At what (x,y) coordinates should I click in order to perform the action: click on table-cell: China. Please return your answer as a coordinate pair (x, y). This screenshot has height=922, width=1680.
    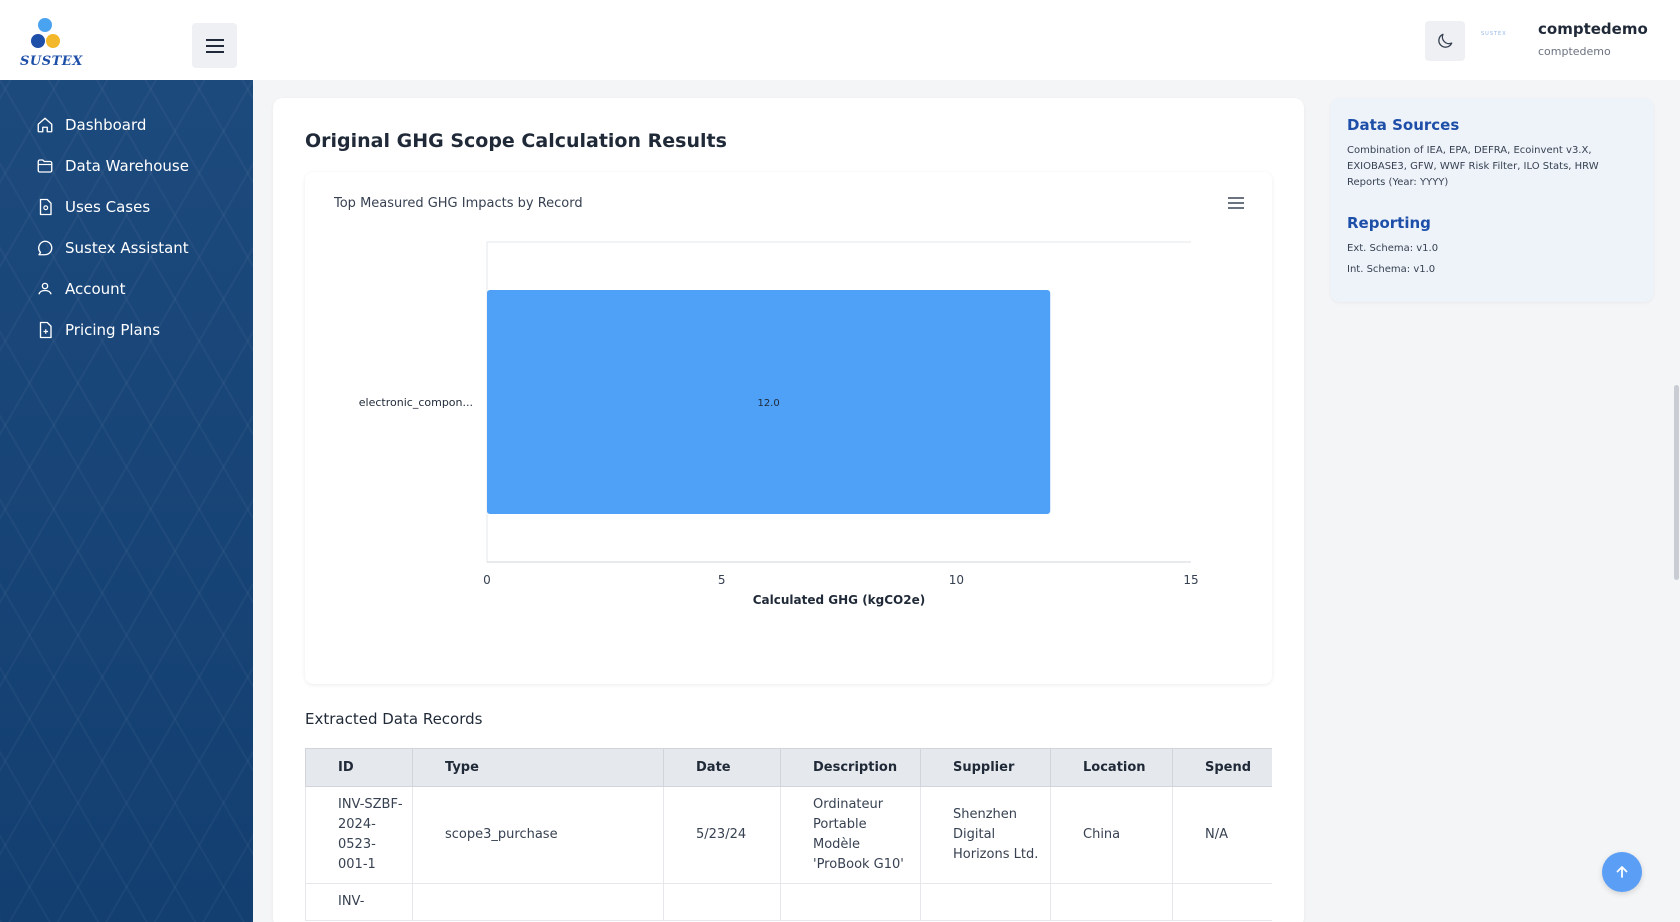
    Looking at the image, I should click on (1111, 835).